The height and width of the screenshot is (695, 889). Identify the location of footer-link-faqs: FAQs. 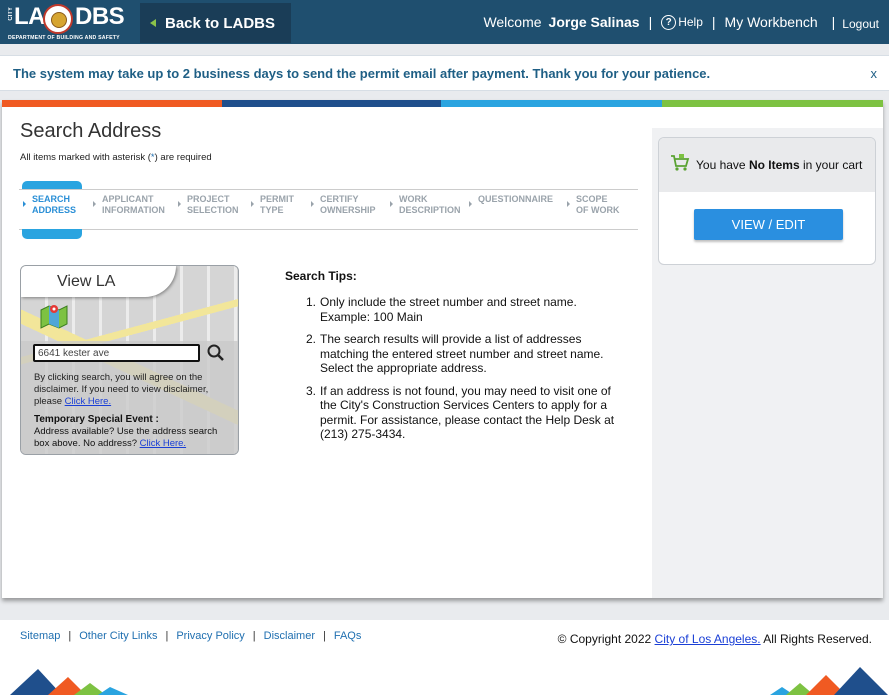
(348, 636).